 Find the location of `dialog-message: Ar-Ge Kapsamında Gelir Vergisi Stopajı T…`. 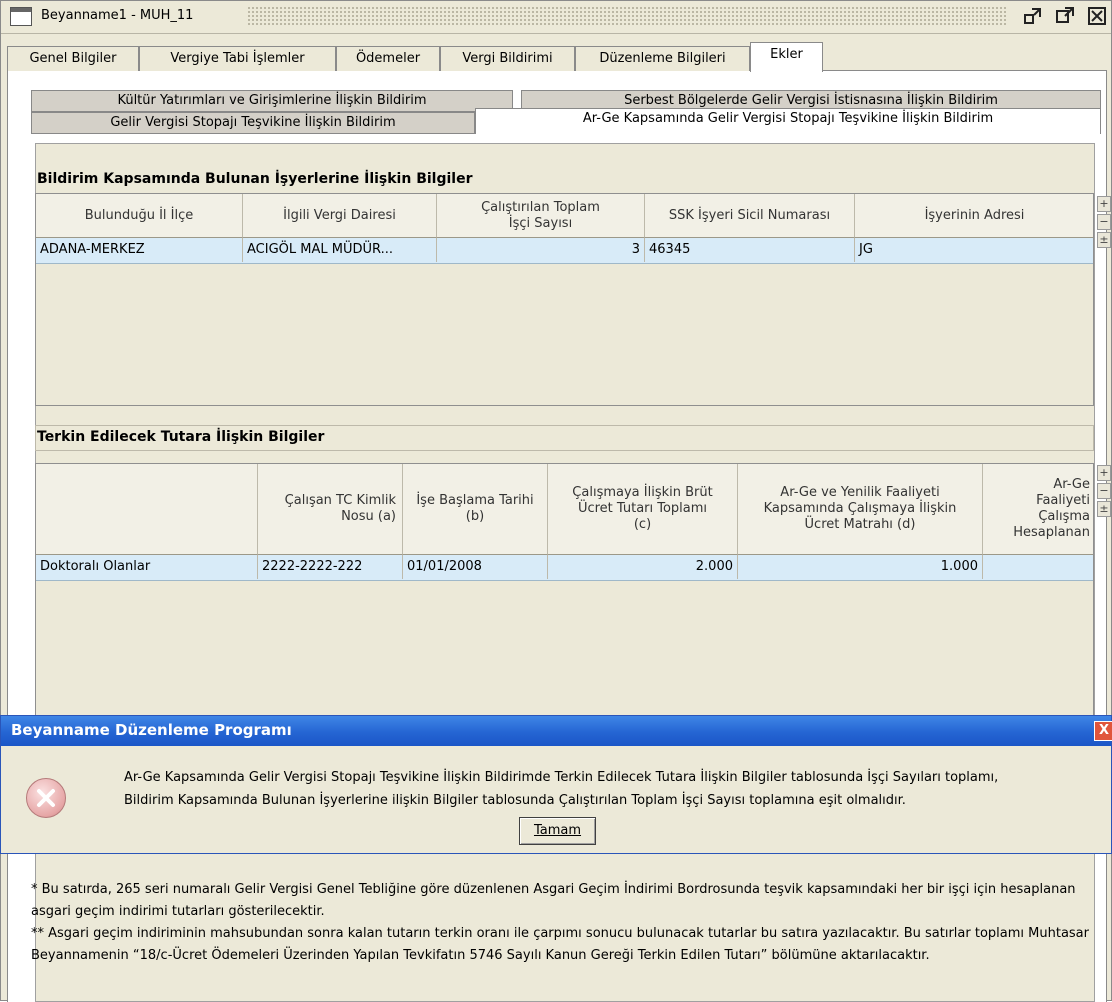

dialog-message: Ar-Ge Kapsamında Gelir Vergisi Stopajı T… is located at coordinates (561, 789).